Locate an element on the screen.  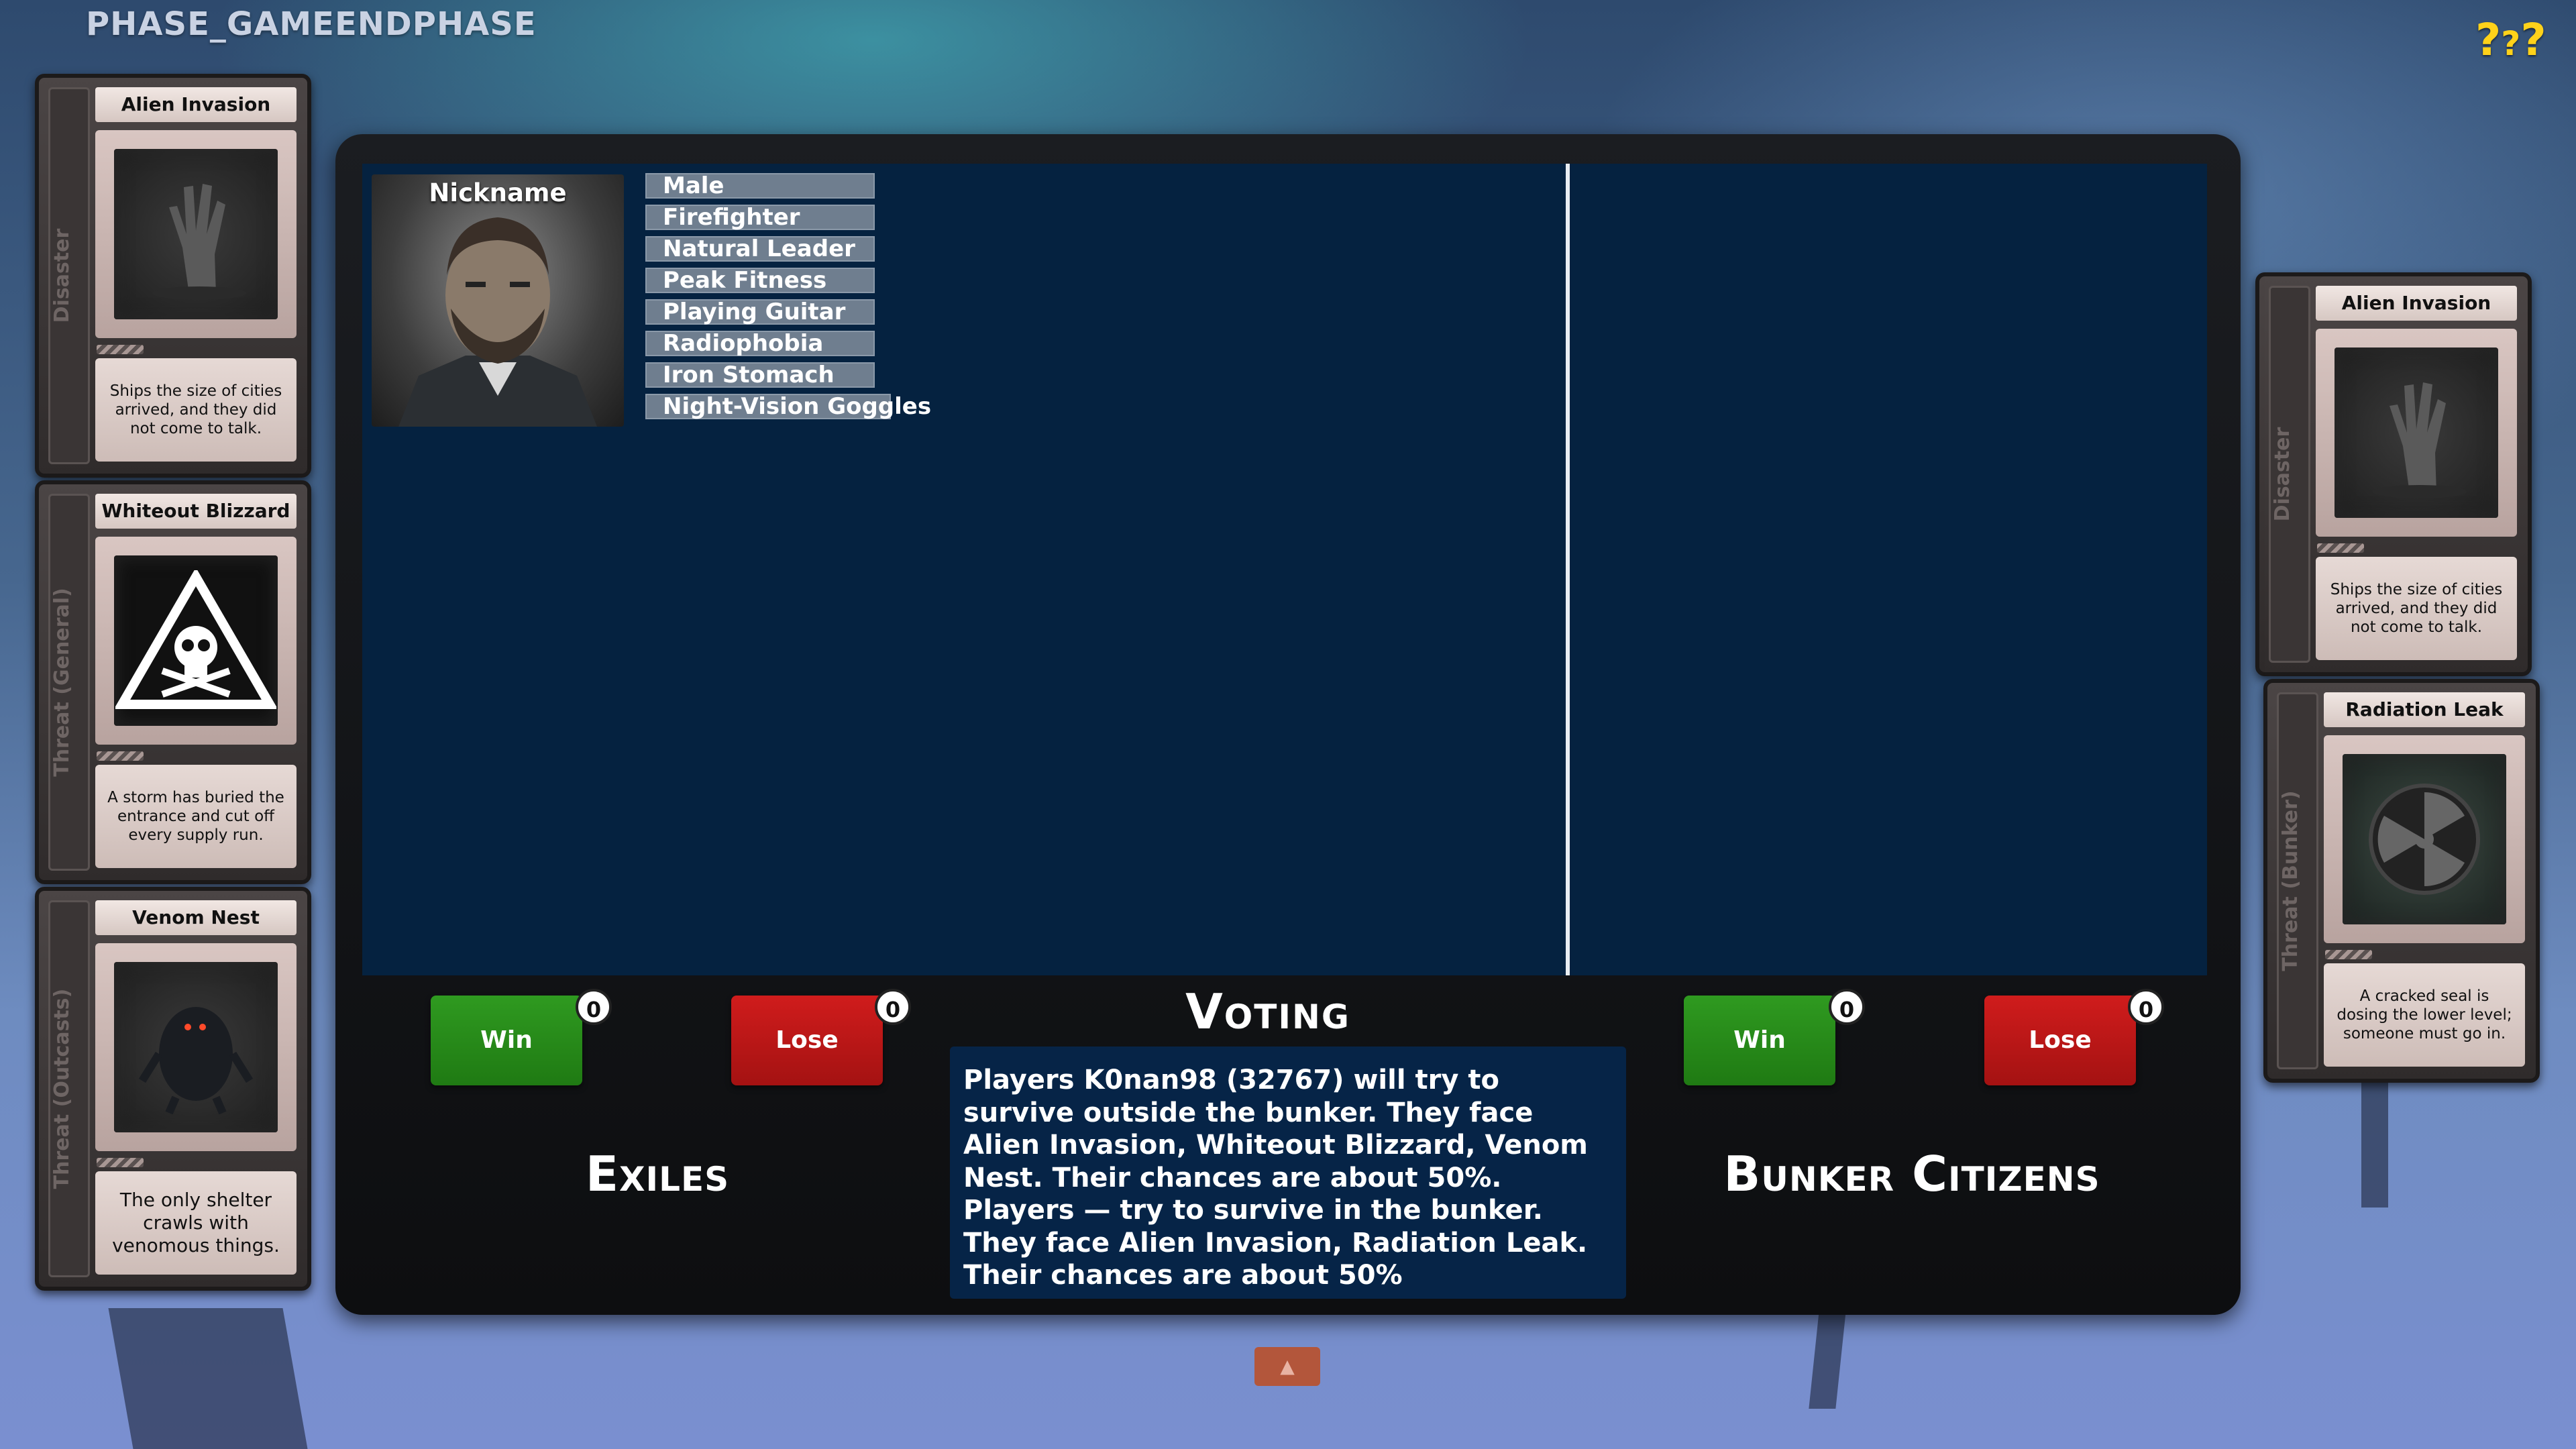
exiles-label: Exiles is located at coordinates (657, 1174).